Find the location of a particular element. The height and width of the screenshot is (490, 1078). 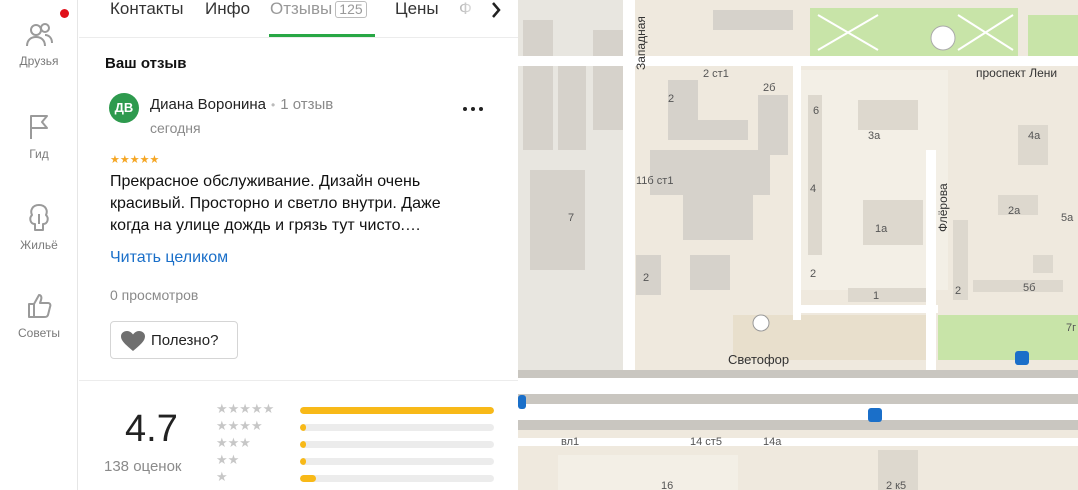

review-author: Диана Воронина • 1 отзыв is located at coordinates (241, 104).